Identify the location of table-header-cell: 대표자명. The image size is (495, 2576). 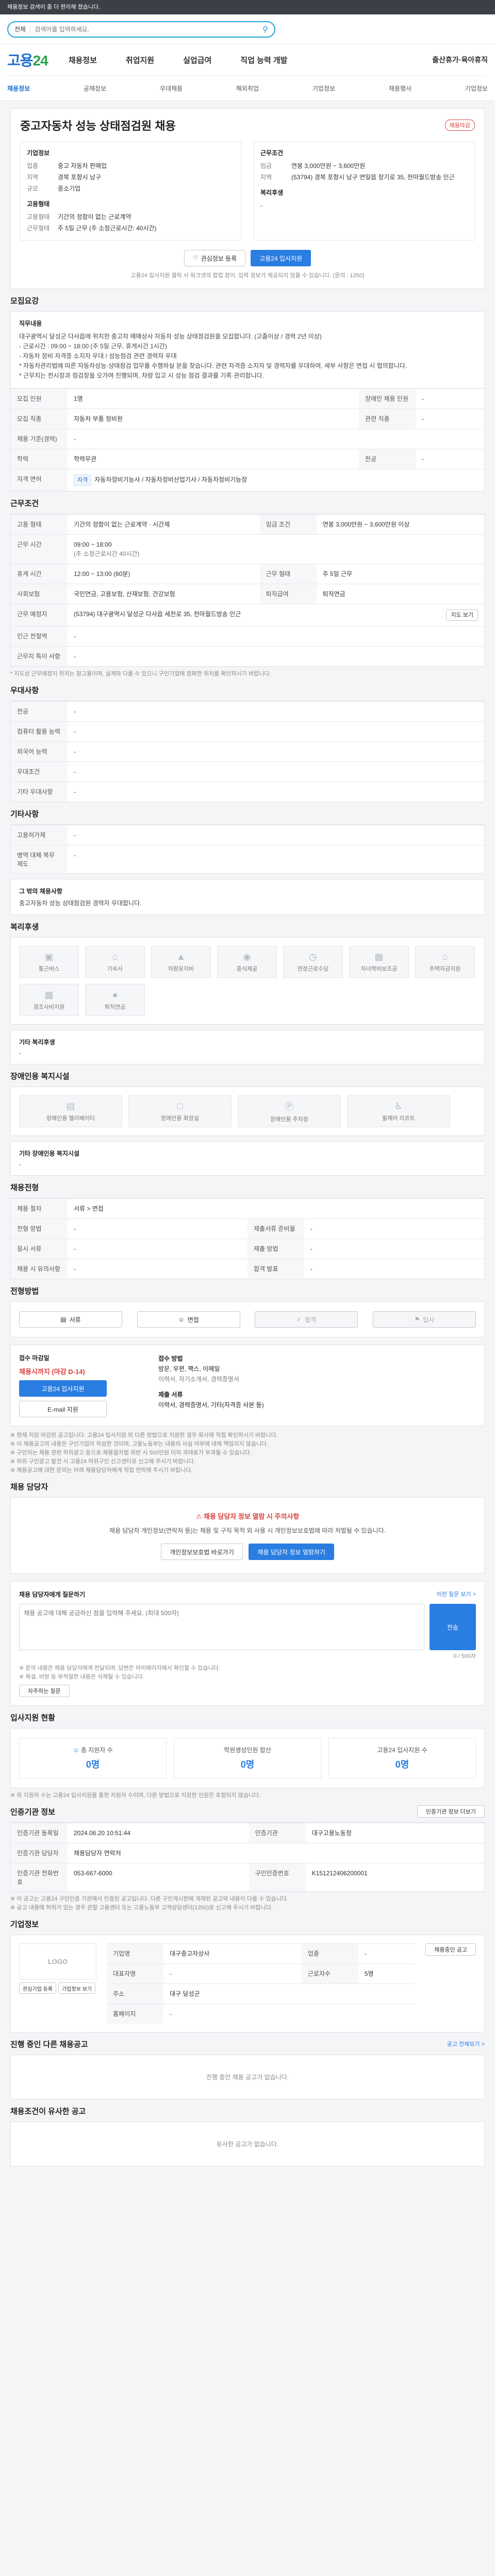
(135, 1973).